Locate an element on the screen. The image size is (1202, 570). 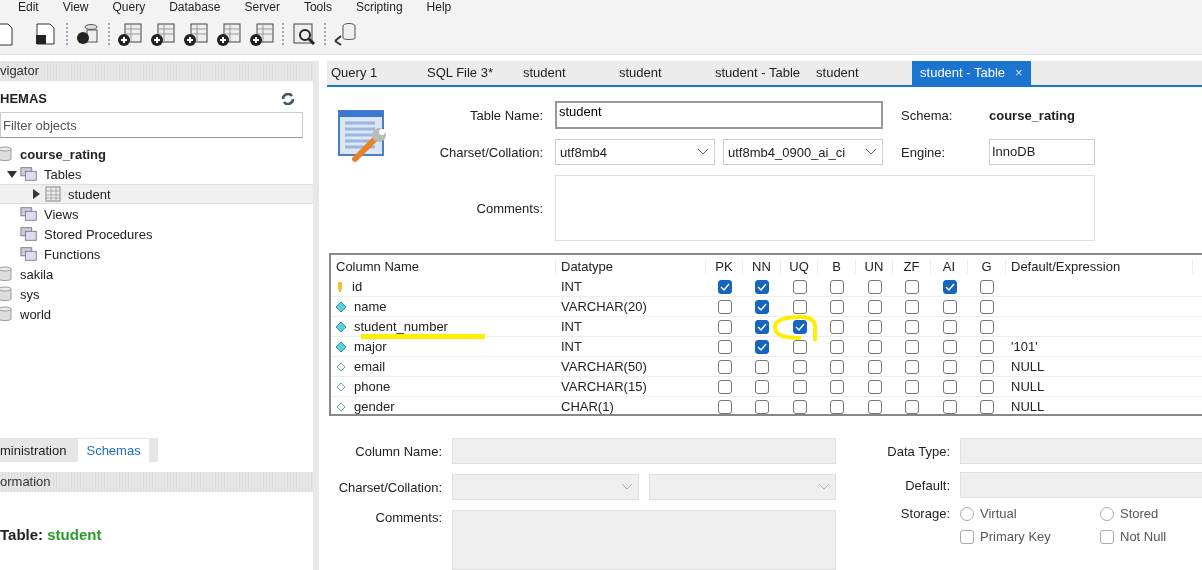
section-title: HEMAS is located at coordinates (23, 98).